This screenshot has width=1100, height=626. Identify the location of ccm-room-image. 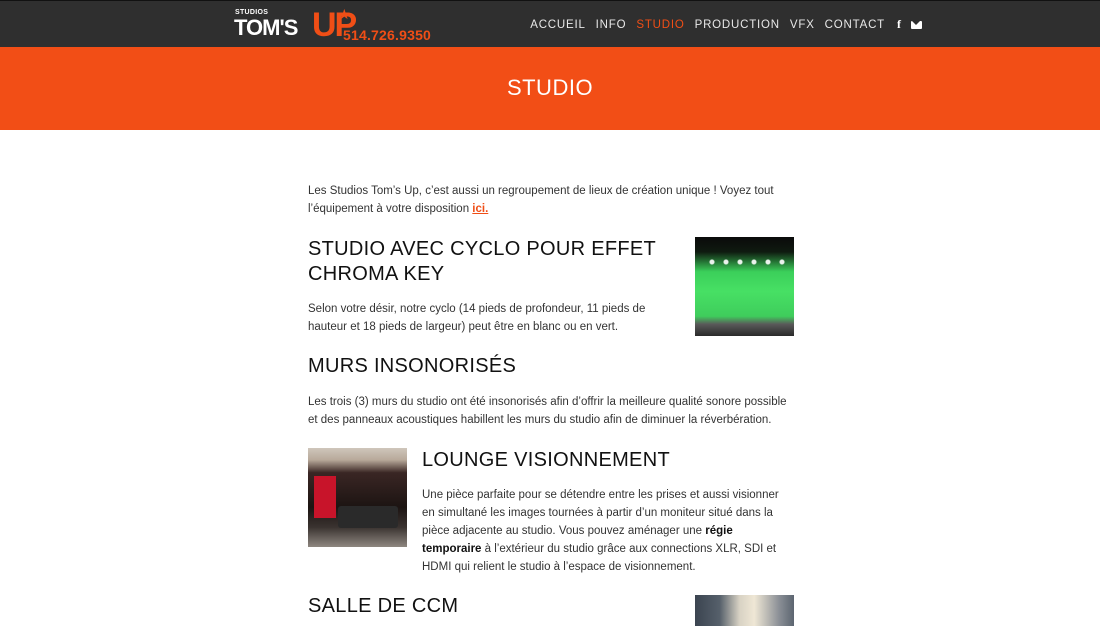
(744, 610).